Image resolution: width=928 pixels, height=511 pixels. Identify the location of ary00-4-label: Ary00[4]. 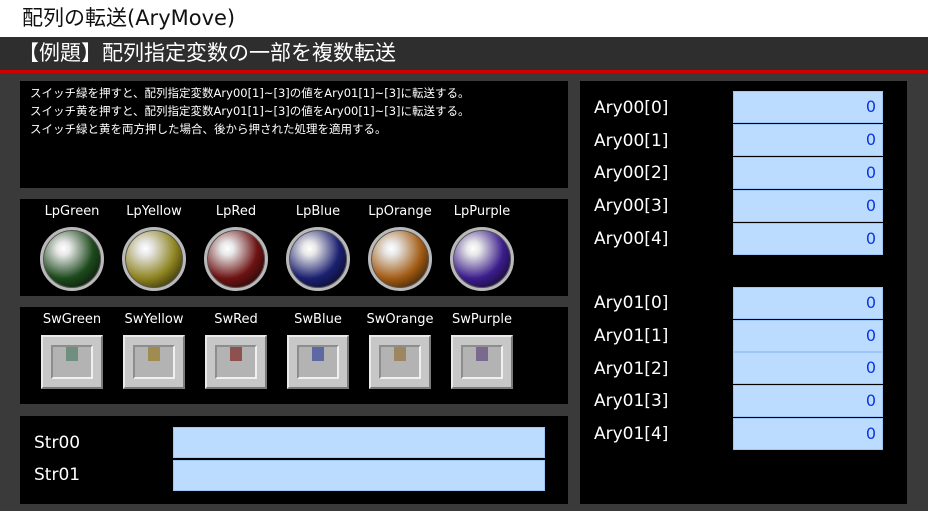
(631, 239).